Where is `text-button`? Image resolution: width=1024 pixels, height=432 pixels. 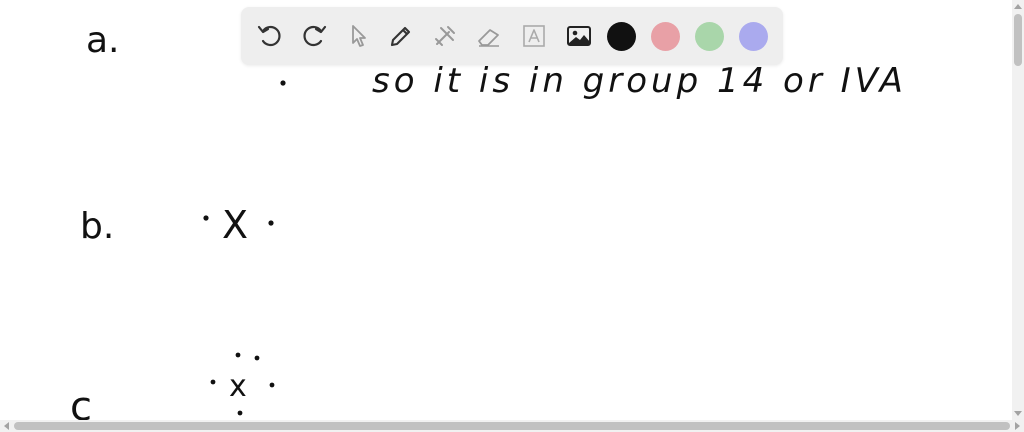 text-button is located at coordinates (534, 36).